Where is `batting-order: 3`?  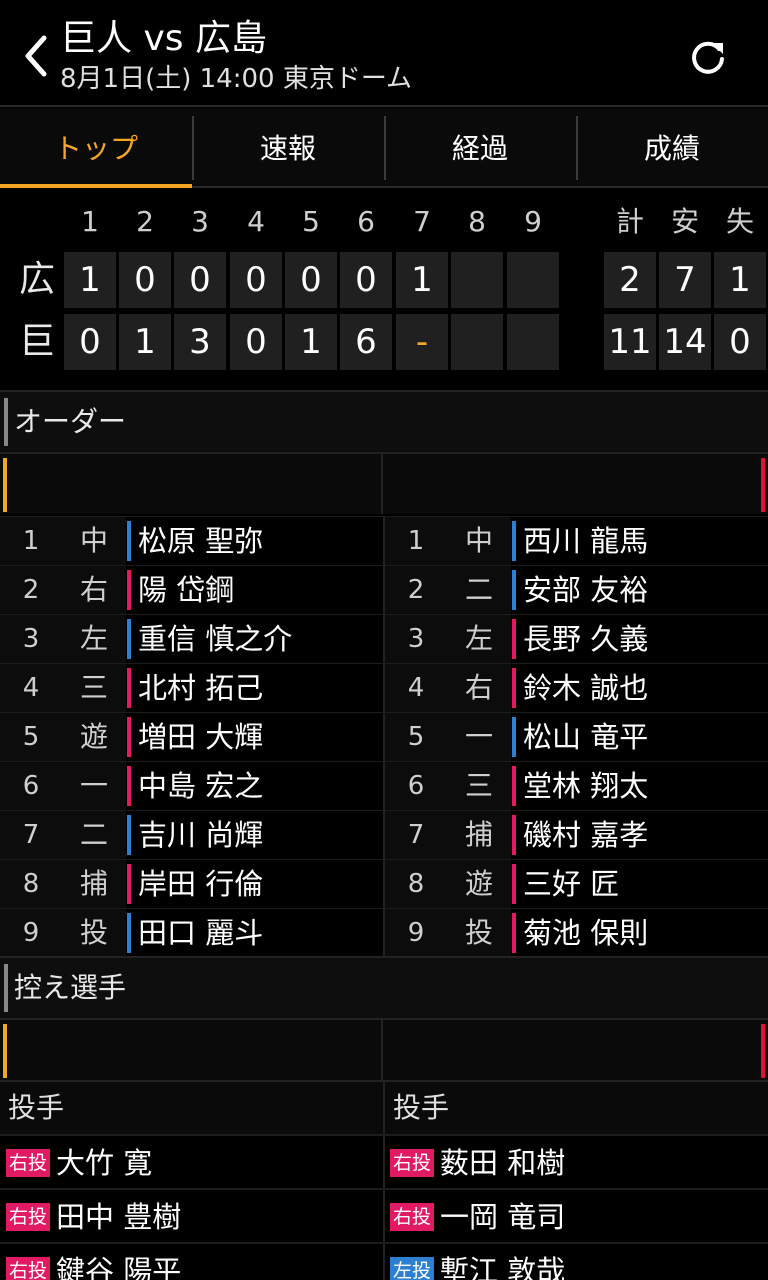 batting-order: 3 is located at coordinates (416, 639).